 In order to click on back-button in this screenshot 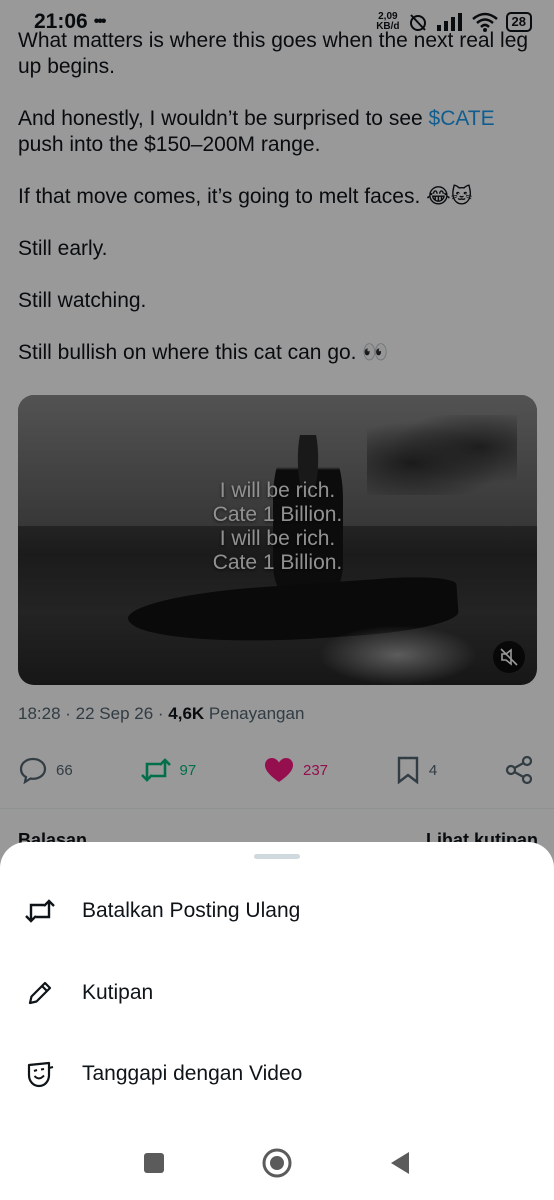, I will do `click(400, 1165)`.